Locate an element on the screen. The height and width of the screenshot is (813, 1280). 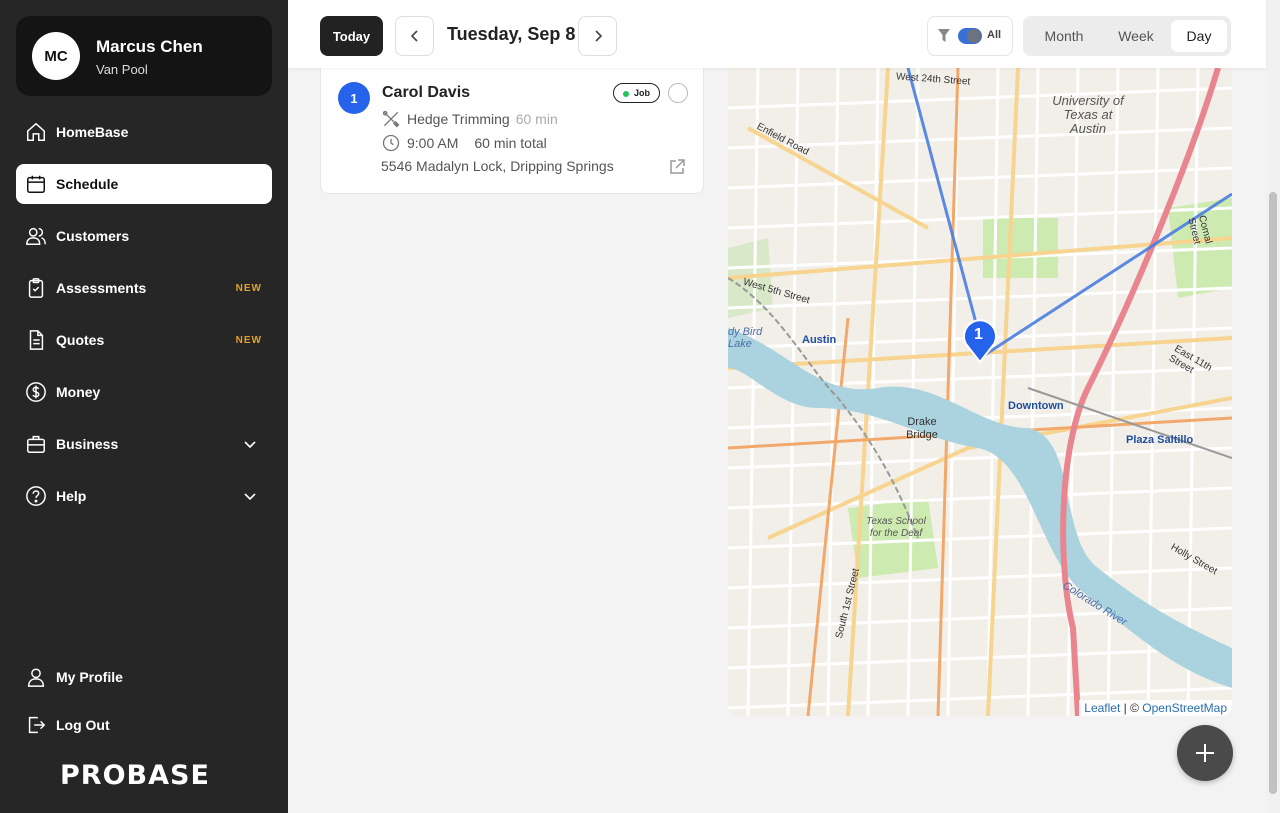
map-label: University of Texas at Austin is located at coordinates (1088, 114).